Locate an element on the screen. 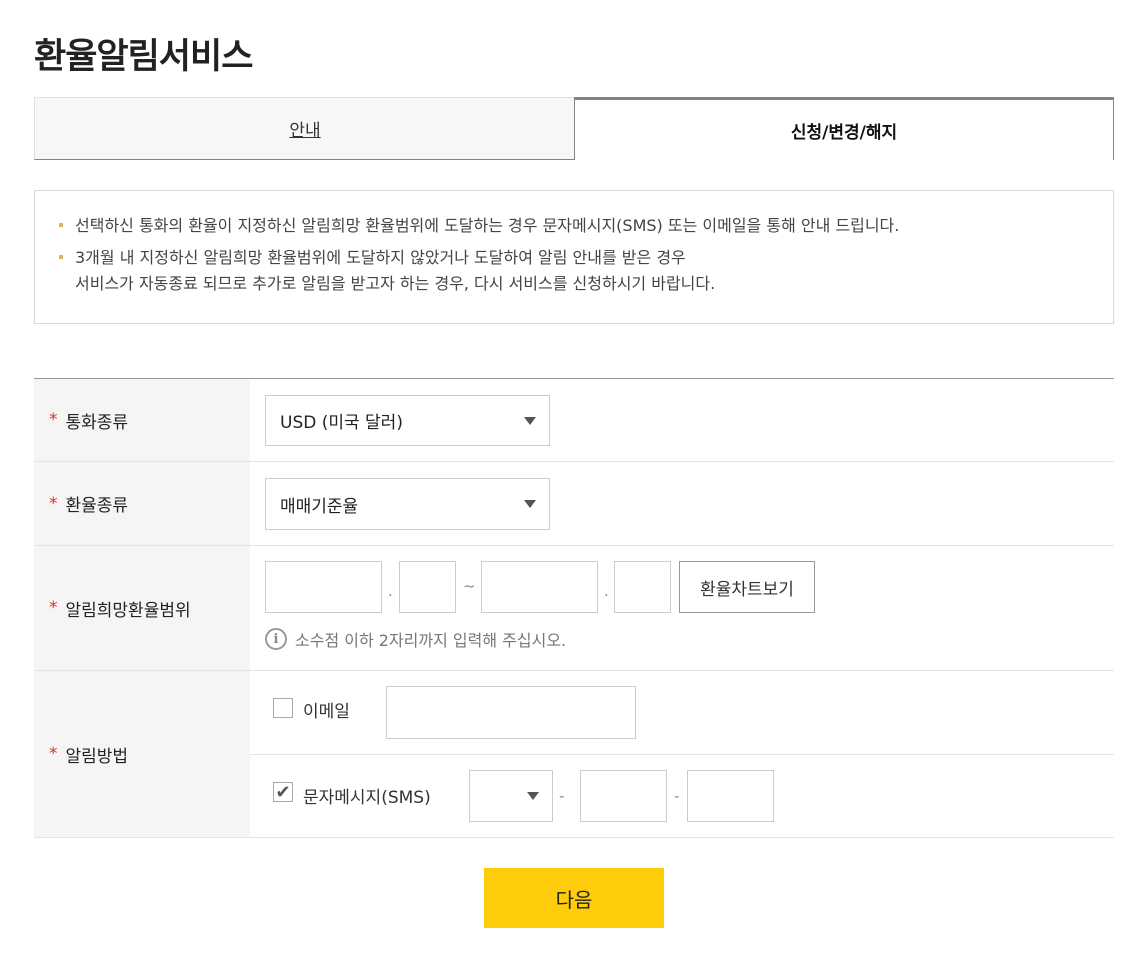  phone-last-input is located at coordinates (730, 796).